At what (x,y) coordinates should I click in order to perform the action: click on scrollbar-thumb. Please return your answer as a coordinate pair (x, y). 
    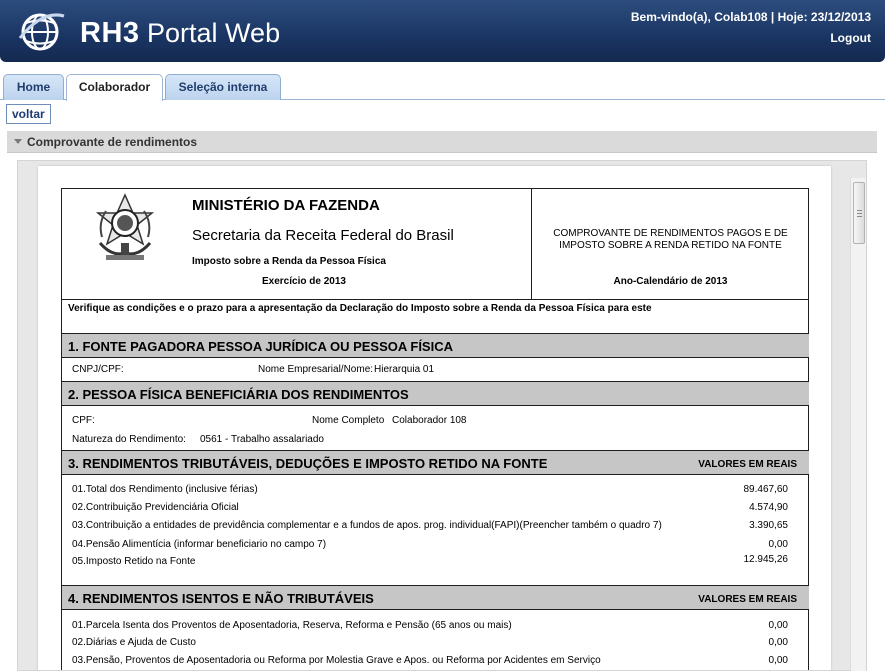
    Looking at the image, I should click on (859, 213).